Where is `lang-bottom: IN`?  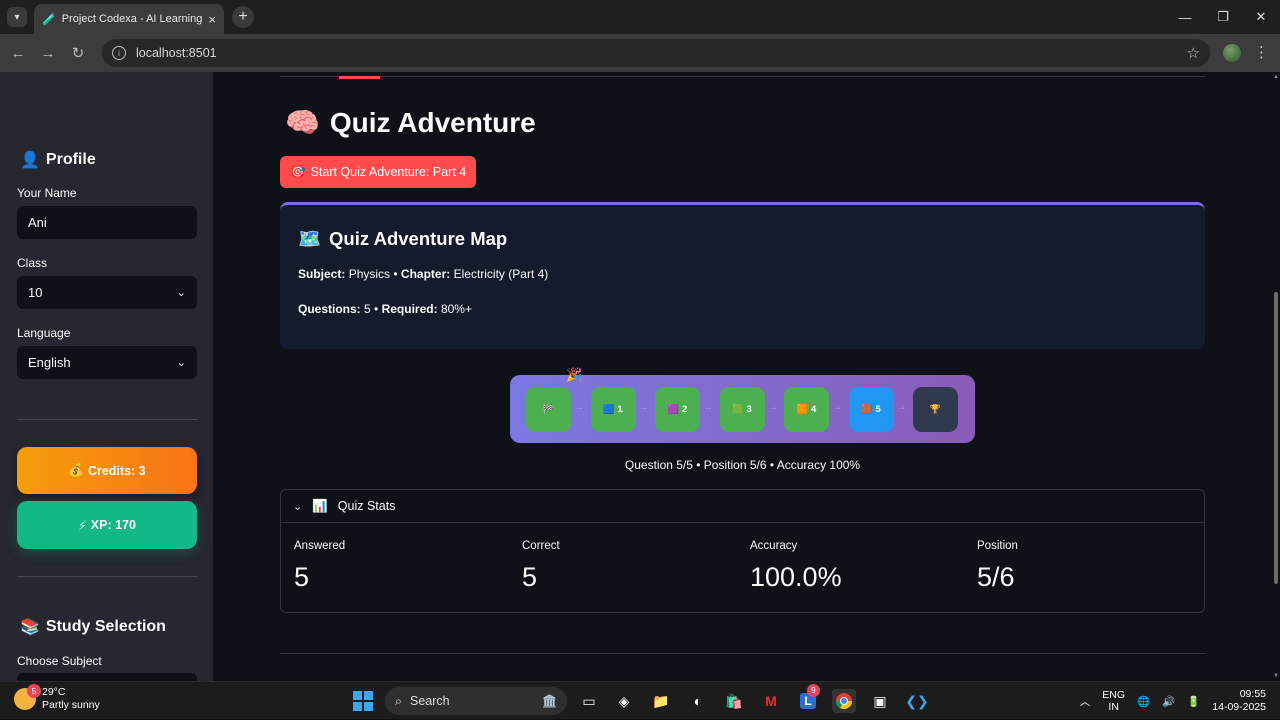
lang-bottom: IN is located at coordinates (1113, 707).